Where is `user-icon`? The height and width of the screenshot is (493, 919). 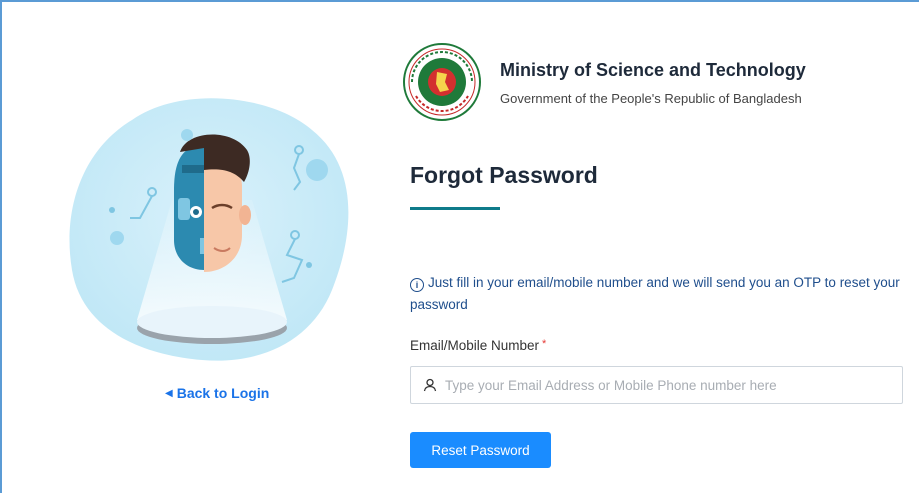 user-icon is located at coordinates (430, 385).